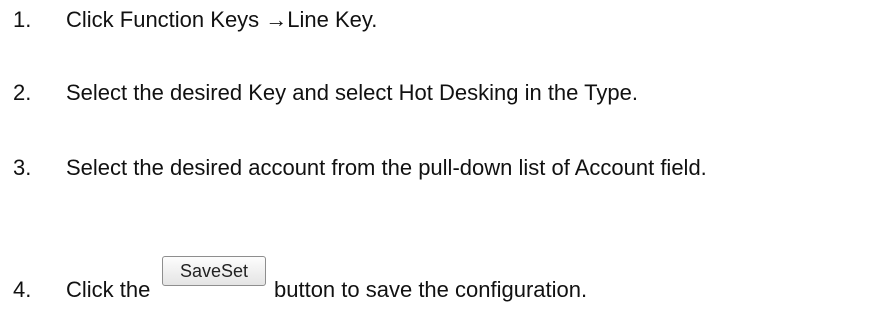 This screenshot has height=320, width=884. What do you see at coordinates (108, 289) in the screenshot?
I see `step-text-before: Click the` at bounding box center [108, 289].